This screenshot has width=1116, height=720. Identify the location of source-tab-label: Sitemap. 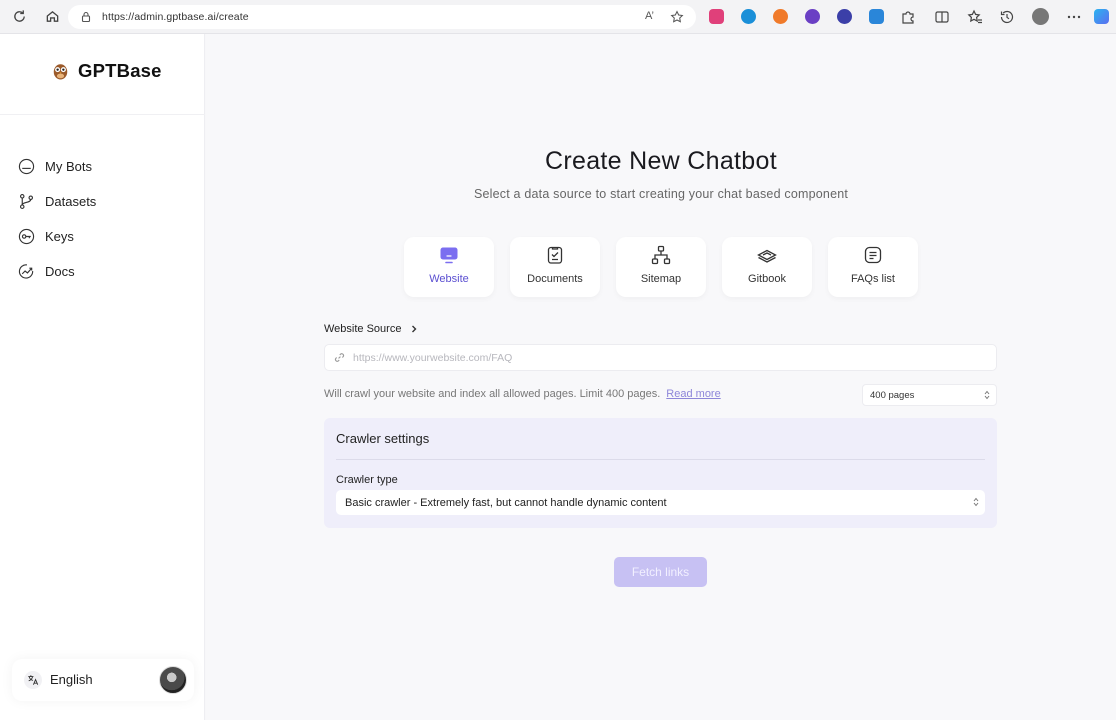
(661, 279).